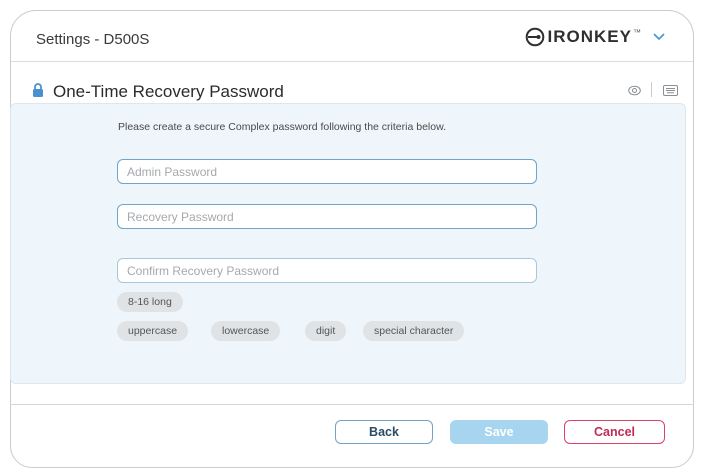 The height and width of the screenshot is (472, 702). What do you see at coordinates (659, 37) in the screenshot?
I see `chevron-down-icon` at bounding box center [659, 37].